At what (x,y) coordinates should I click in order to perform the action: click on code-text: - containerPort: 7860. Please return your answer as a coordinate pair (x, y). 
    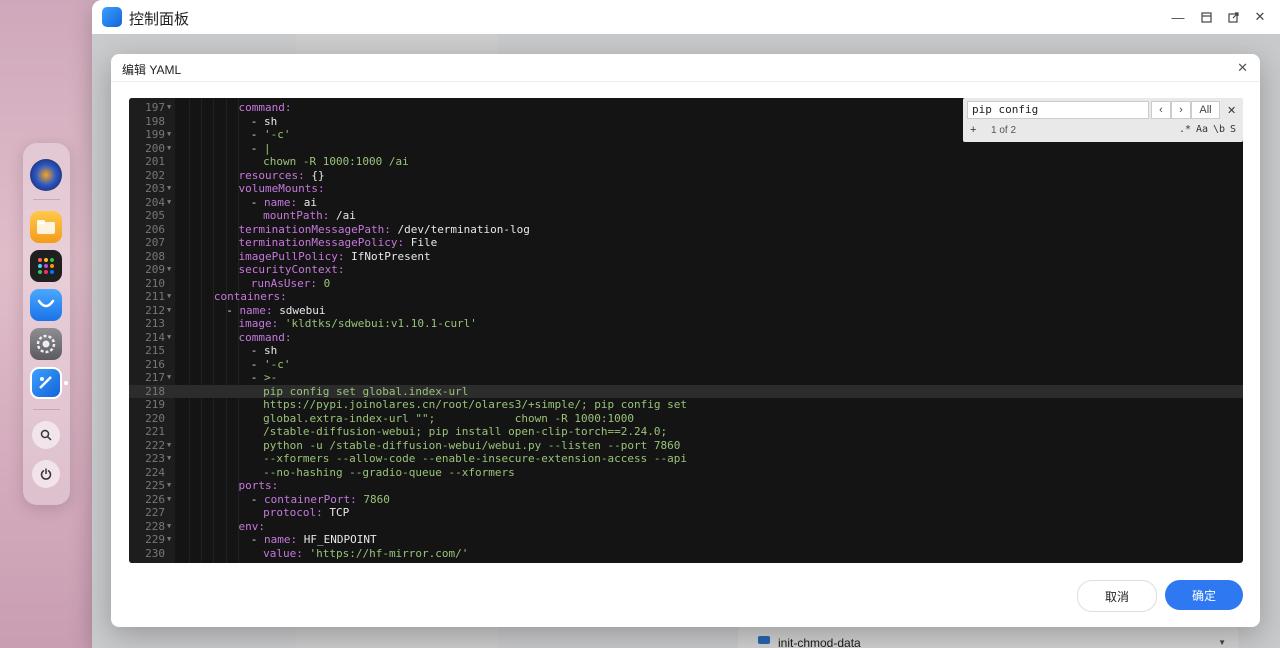
    Looking at the image, I should click on (320, 500).